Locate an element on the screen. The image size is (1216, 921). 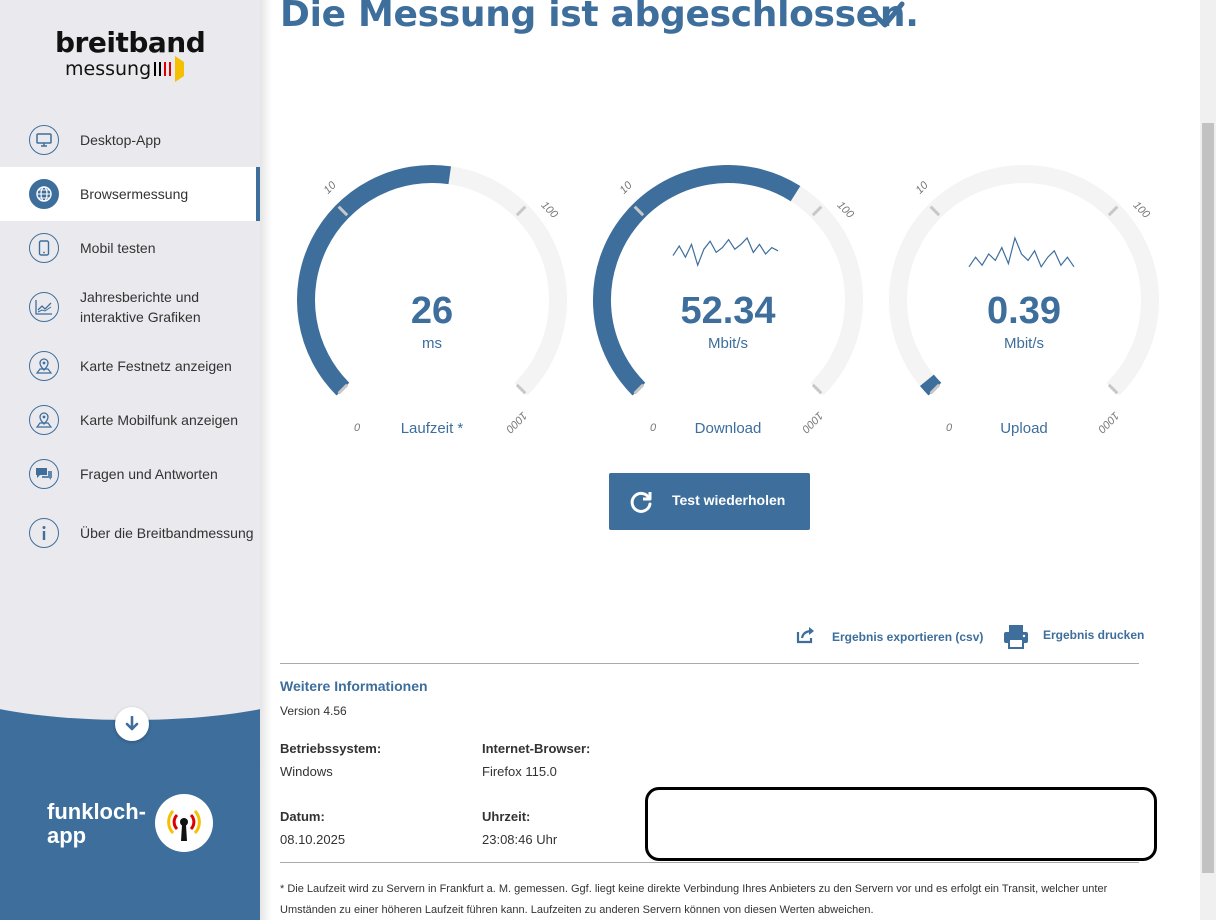
funkloch-app-link: funkloch- app is located at coordinates (96, 824).